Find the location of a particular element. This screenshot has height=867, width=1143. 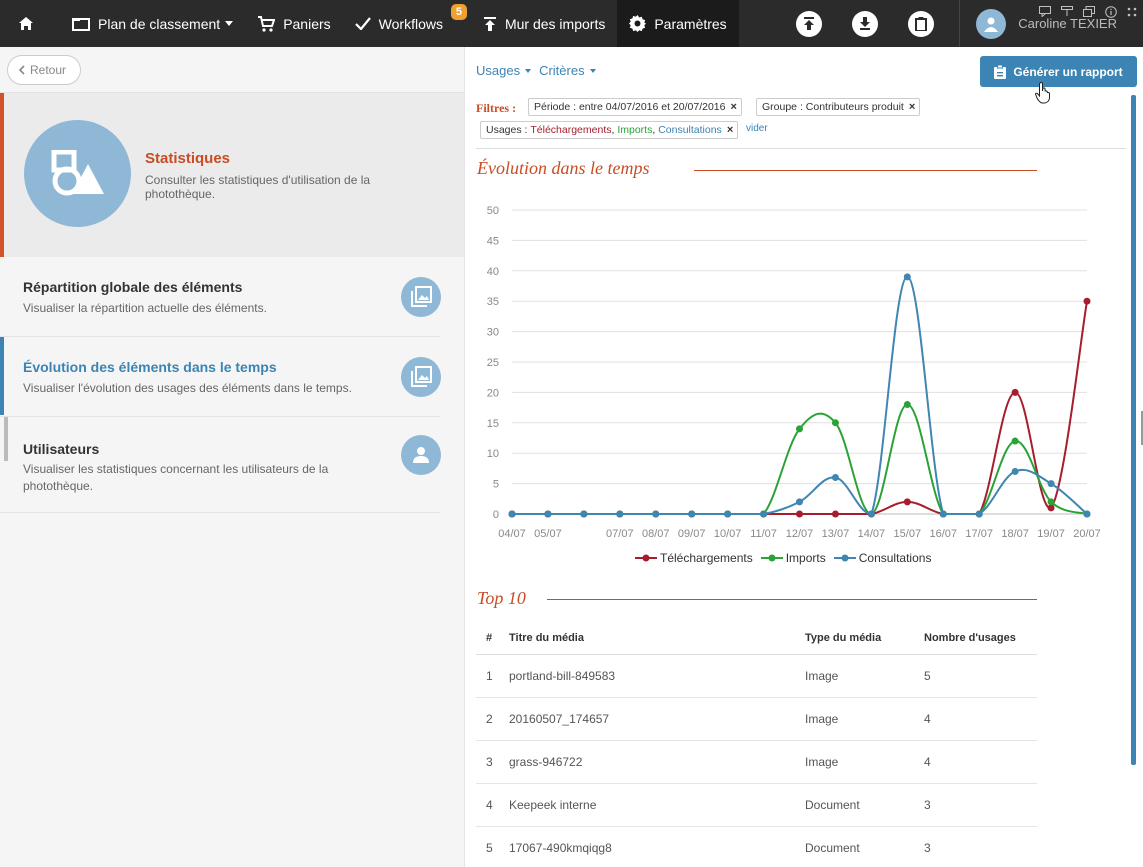

cell-count: 4 is located at coordinates (980, 719).